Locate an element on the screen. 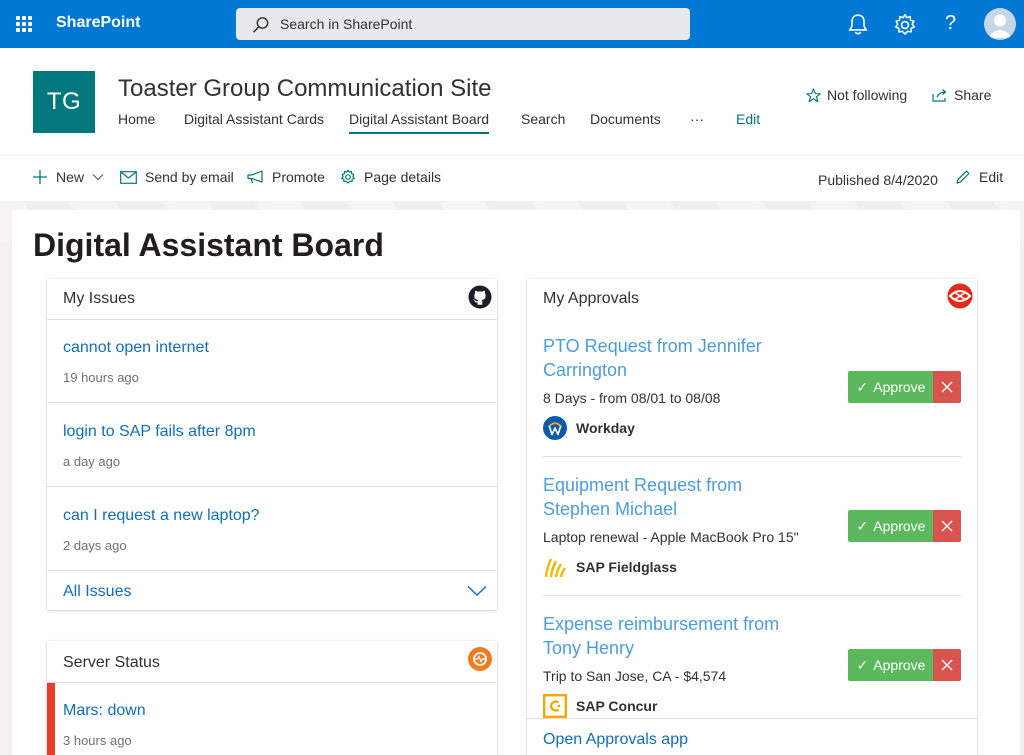  page-details-button: Page details is located at coordinates (390, 177).